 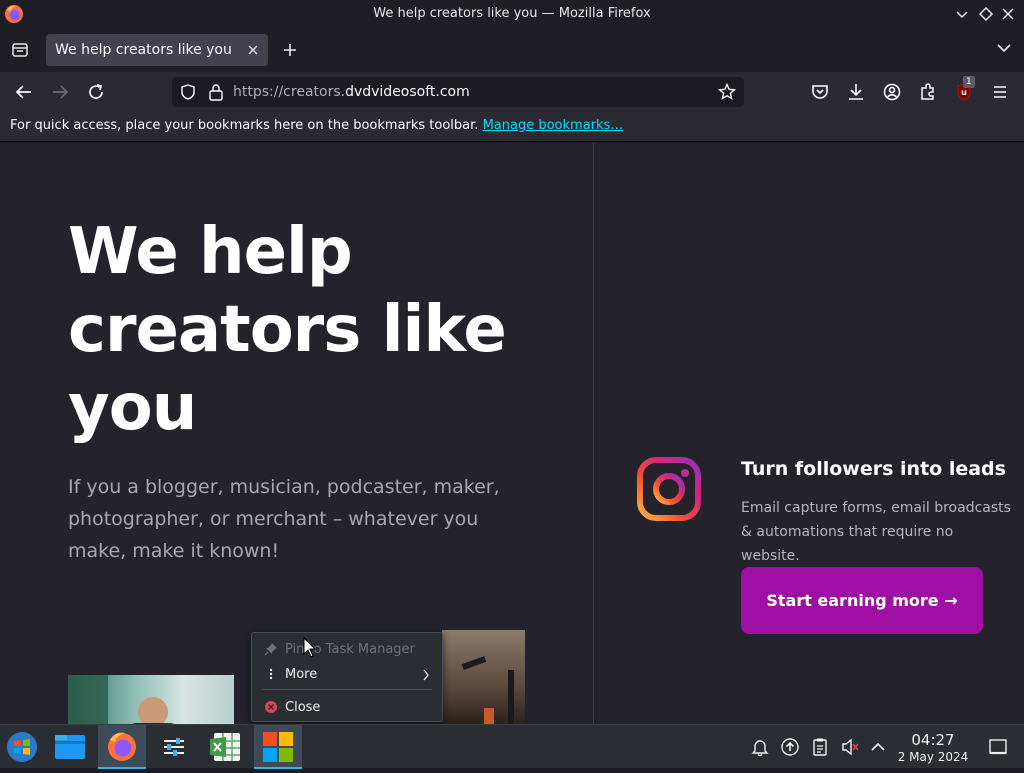 I want to click on taskbar-context-menu: Pin to Task Manager More Close, so click(x=347, y=677).